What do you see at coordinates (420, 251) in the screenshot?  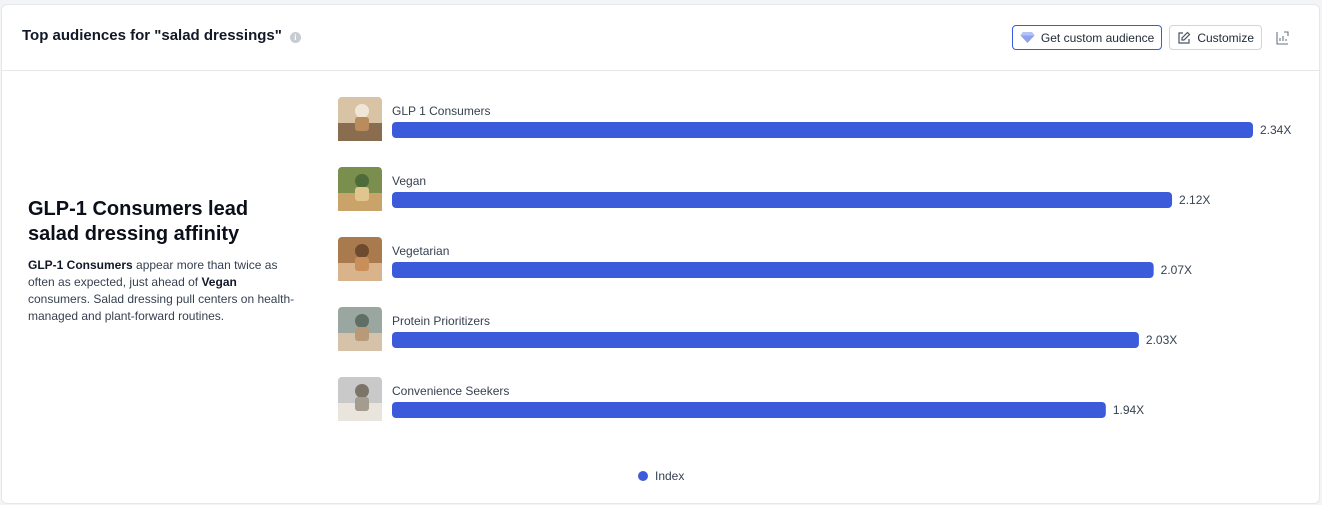 I see `category-label: Vegetarian` at bounding box center [420, 251].